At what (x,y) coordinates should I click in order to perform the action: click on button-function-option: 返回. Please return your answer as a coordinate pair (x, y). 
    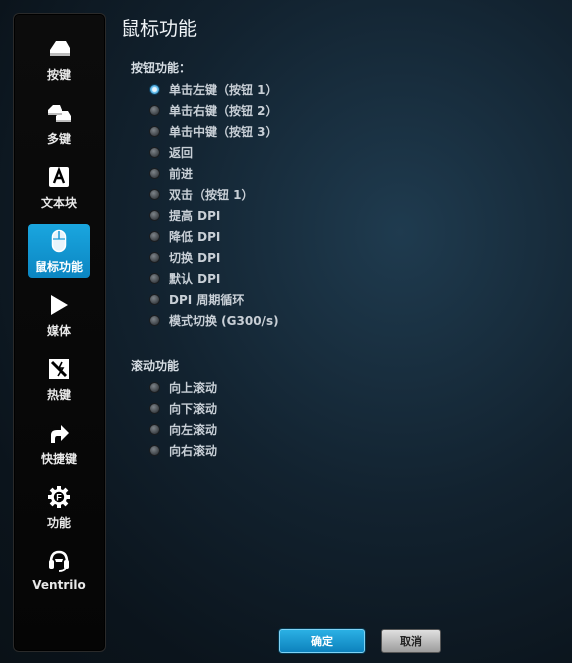
    Looking at the image, I should click on (171, 152).